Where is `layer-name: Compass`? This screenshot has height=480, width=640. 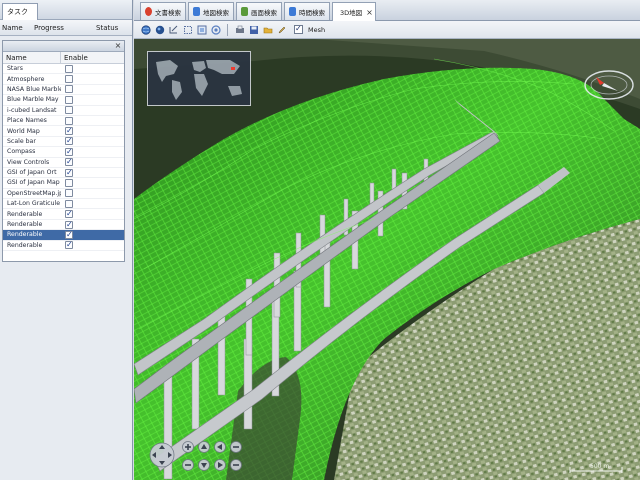 layer-name: Compass is located at coordinates (21, 152).